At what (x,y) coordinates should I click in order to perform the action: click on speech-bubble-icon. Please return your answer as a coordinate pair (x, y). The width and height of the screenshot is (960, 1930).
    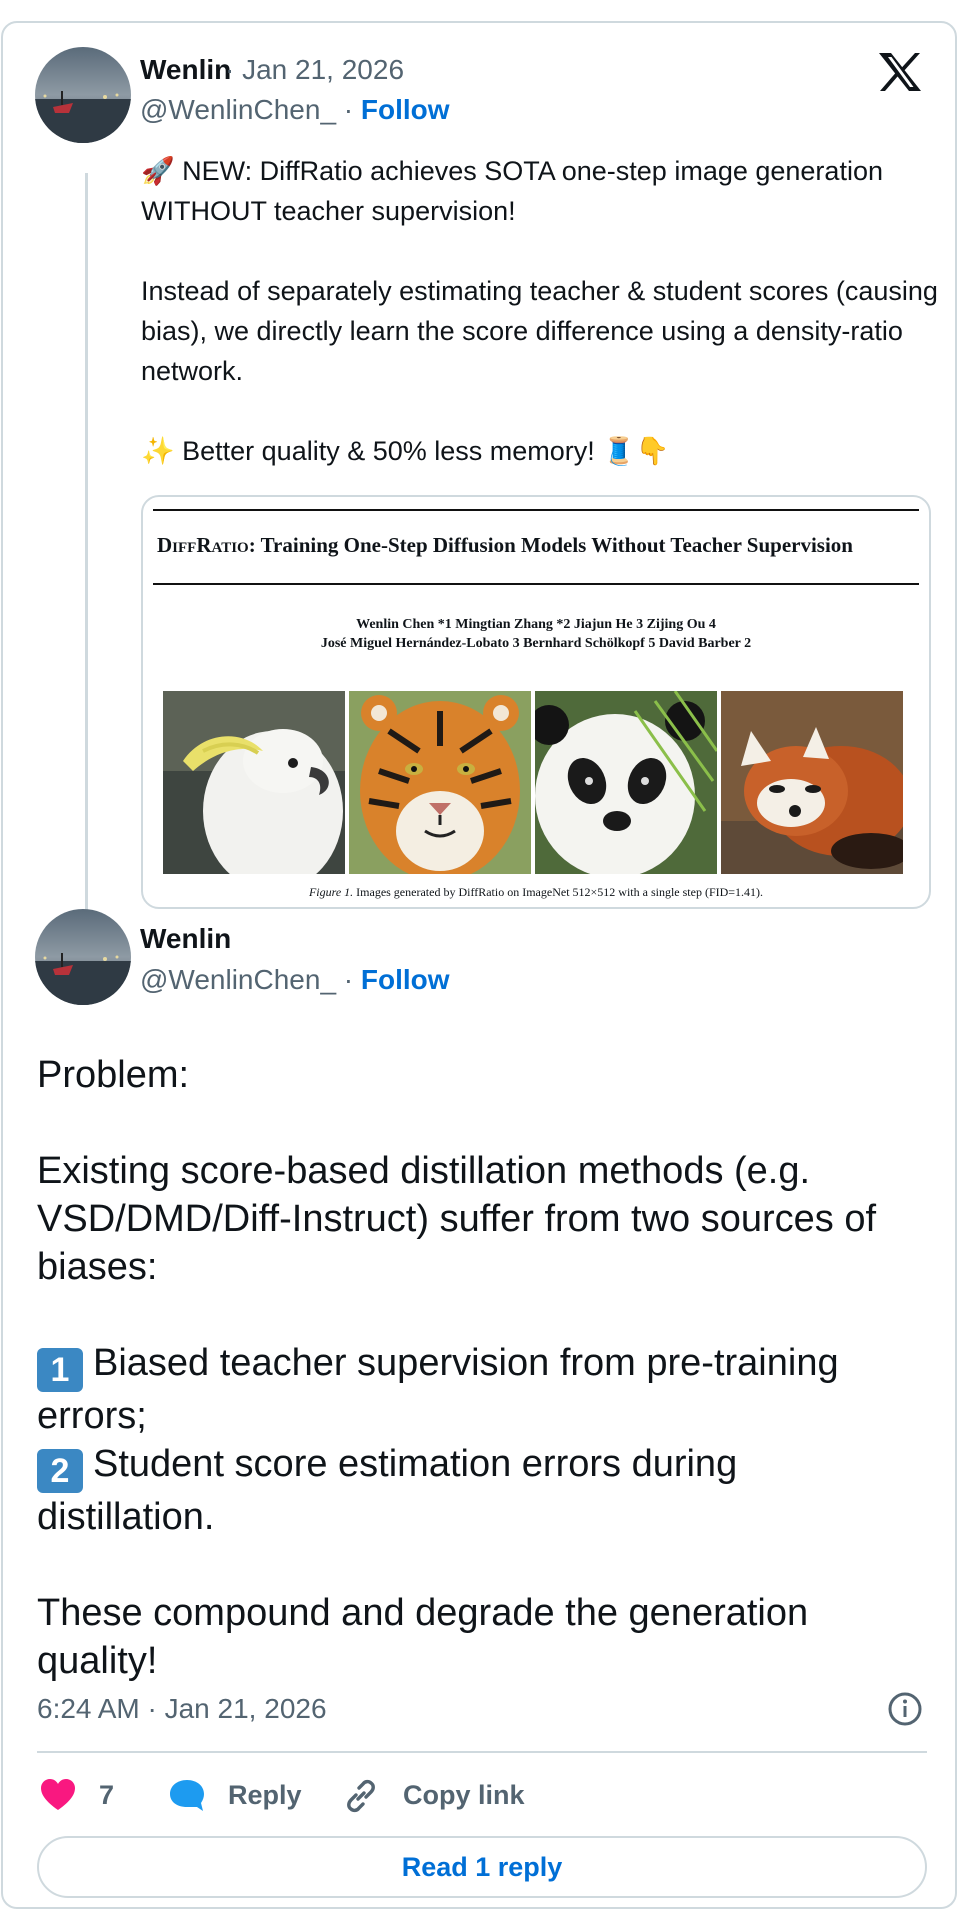
    Looking at the image, I should click on (187, 1795).